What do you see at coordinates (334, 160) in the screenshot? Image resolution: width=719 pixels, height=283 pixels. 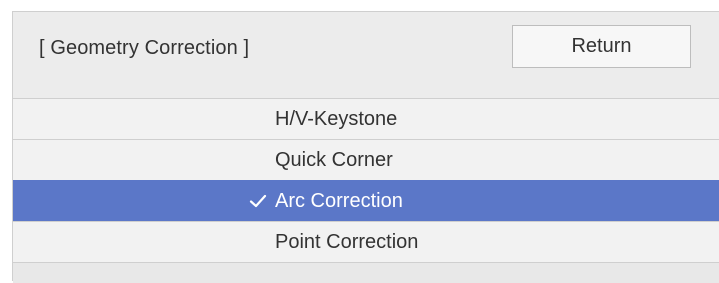 I see `menu-item-label: Quick Corner` at bounding box center [334, 160].